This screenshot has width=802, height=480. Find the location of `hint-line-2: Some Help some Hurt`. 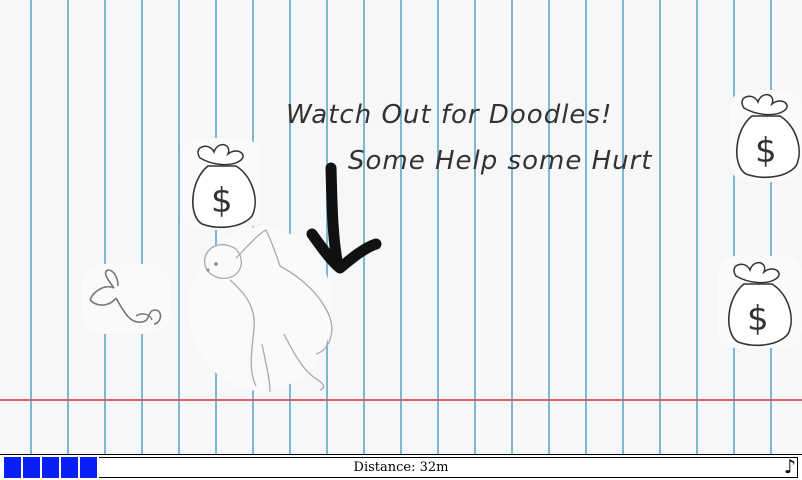

hint-line-2: Some Help some Hurt is located at coordinates (500, 161).